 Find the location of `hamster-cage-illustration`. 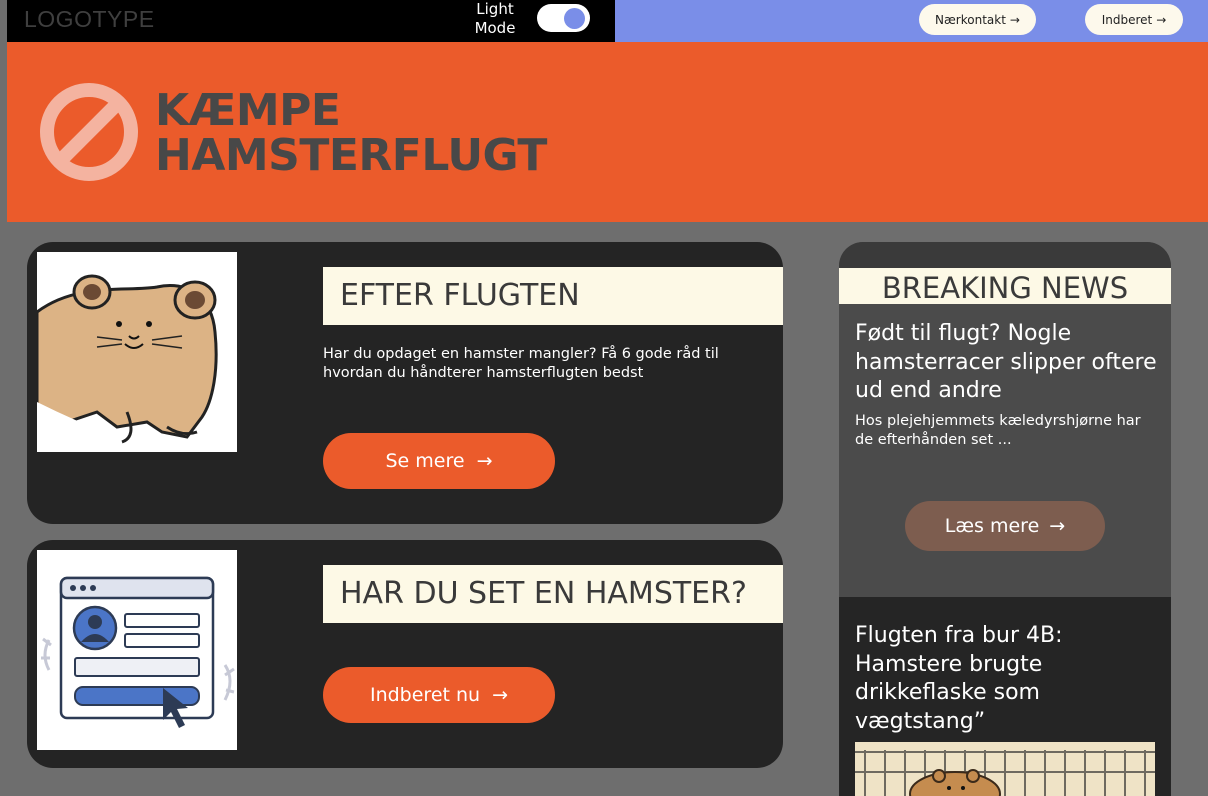

hamster-cage-illustration is located at coordinates (1005, 769).